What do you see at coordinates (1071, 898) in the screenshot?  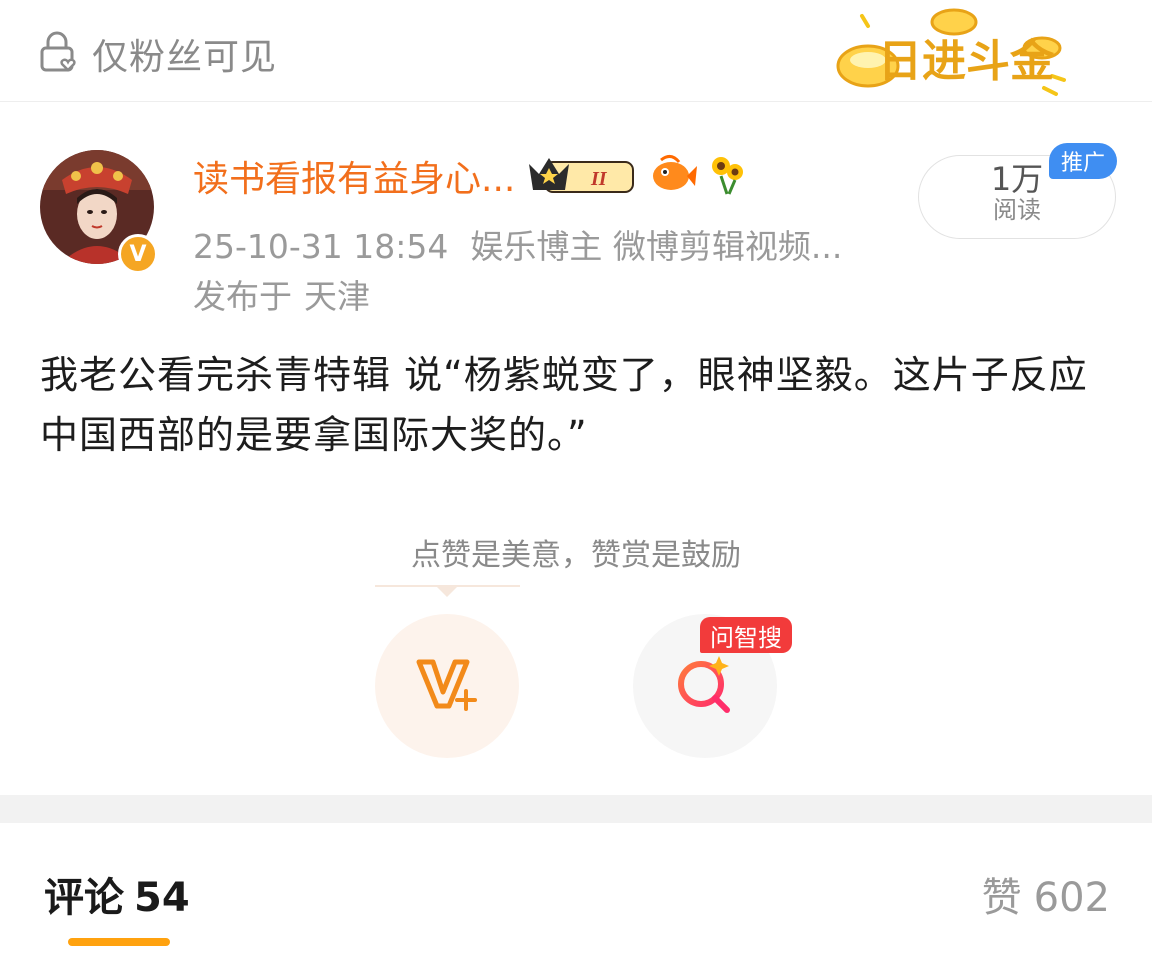 I see `likes-count: 602` at bounding box center [1071, 898].